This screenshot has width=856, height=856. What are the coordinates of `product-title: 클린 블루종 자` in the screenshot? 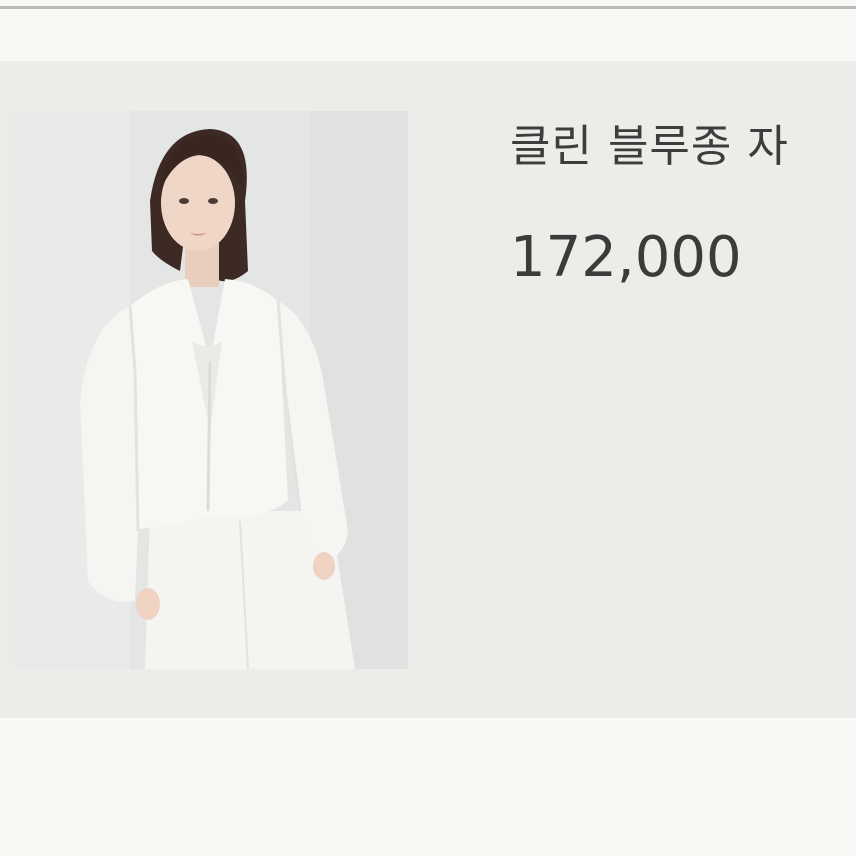 It's located at (683, 147).